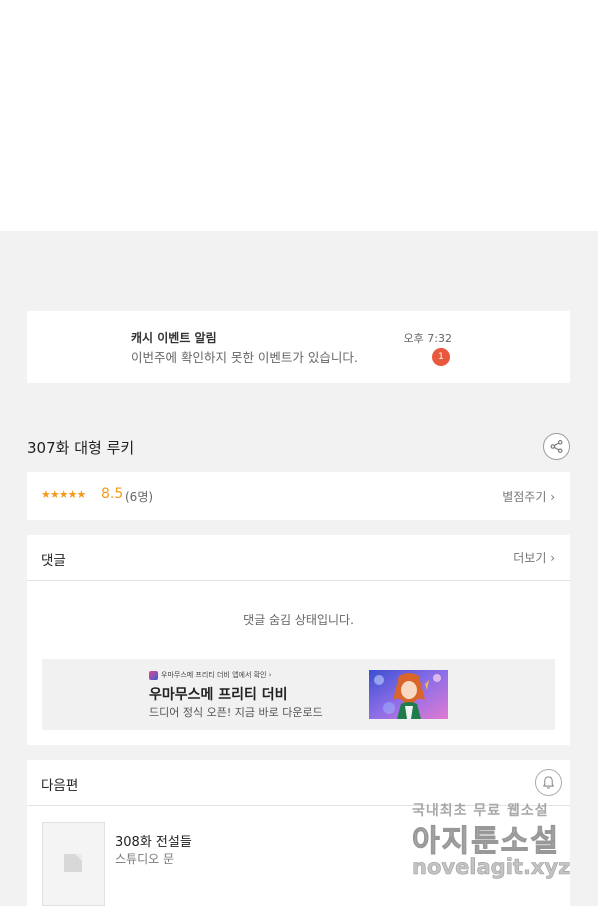  Describe the element at coordinates (216, 675) in the screenshot. I see `ad-source-label: 우마무스메 프리티 더비 앱에서 확인 ›` at that location.